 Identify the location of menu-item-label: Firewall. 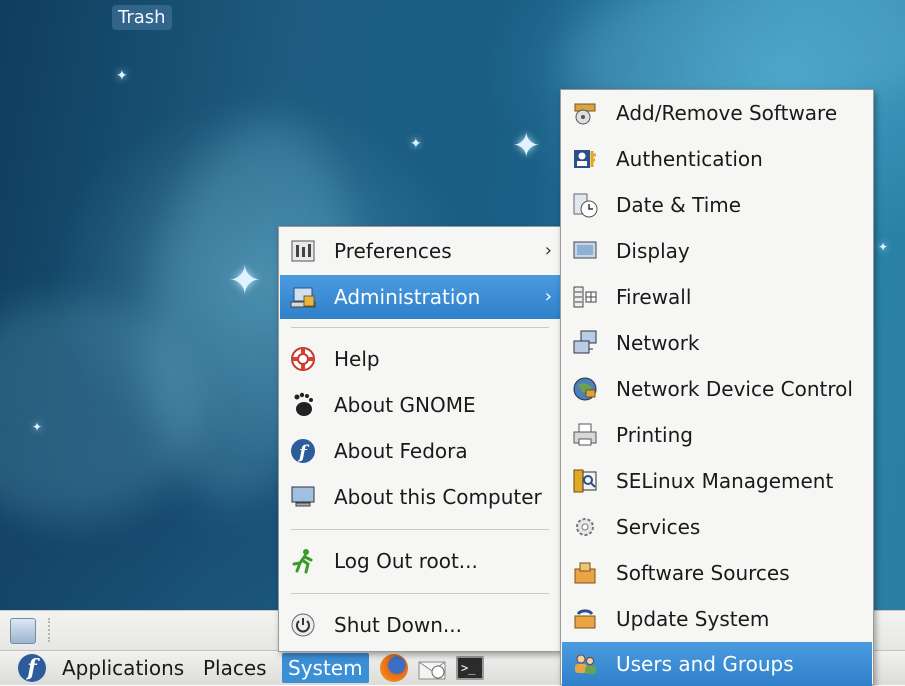
(654, 297).